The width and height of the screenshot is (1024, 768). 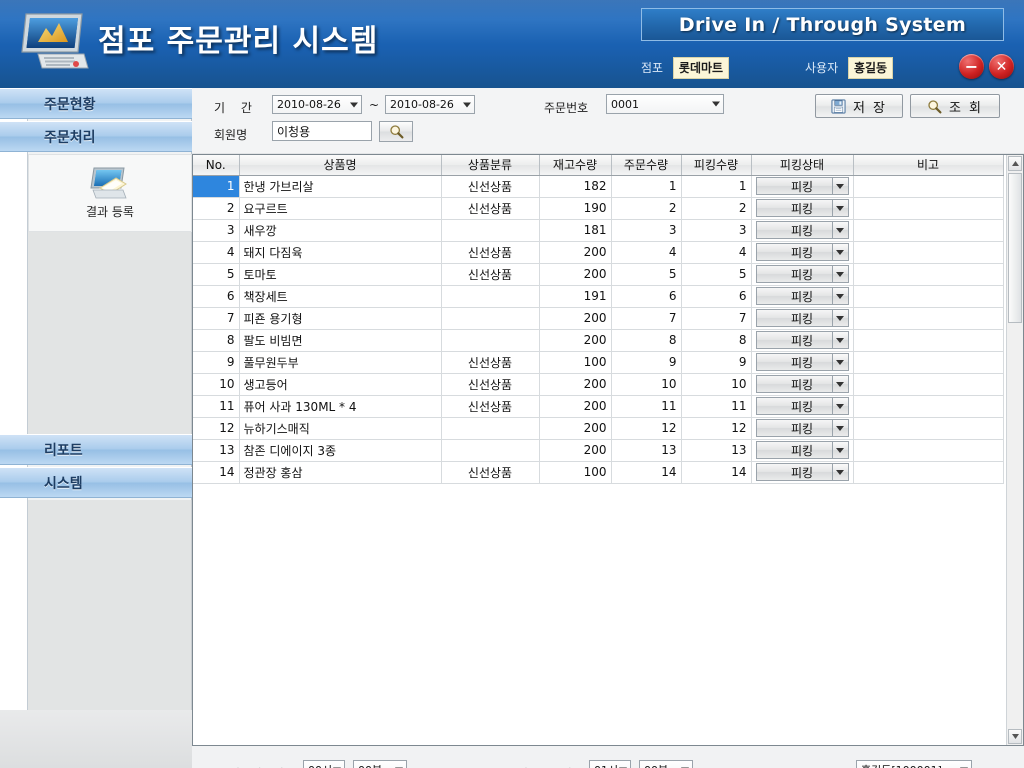 I want to click on col-no: No., so click(x=216, y=165).